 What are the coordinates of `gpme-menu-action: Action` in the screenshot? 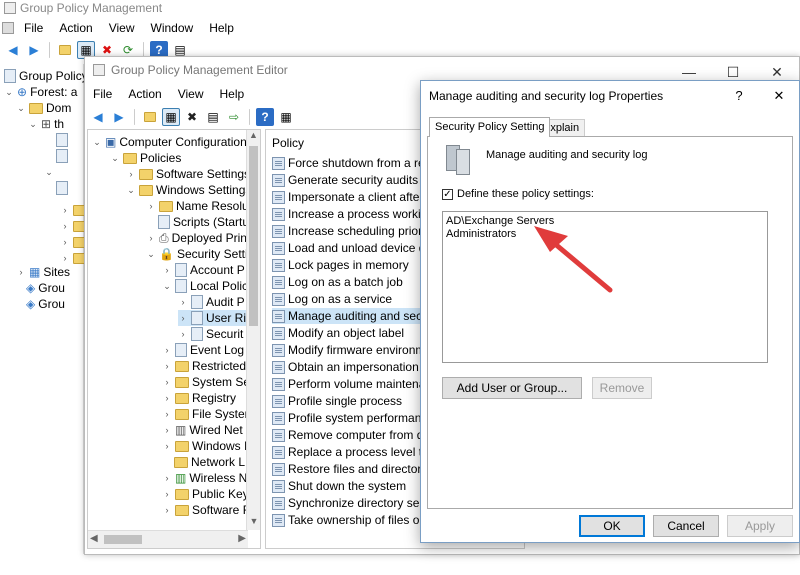 It's located at (144, 94).